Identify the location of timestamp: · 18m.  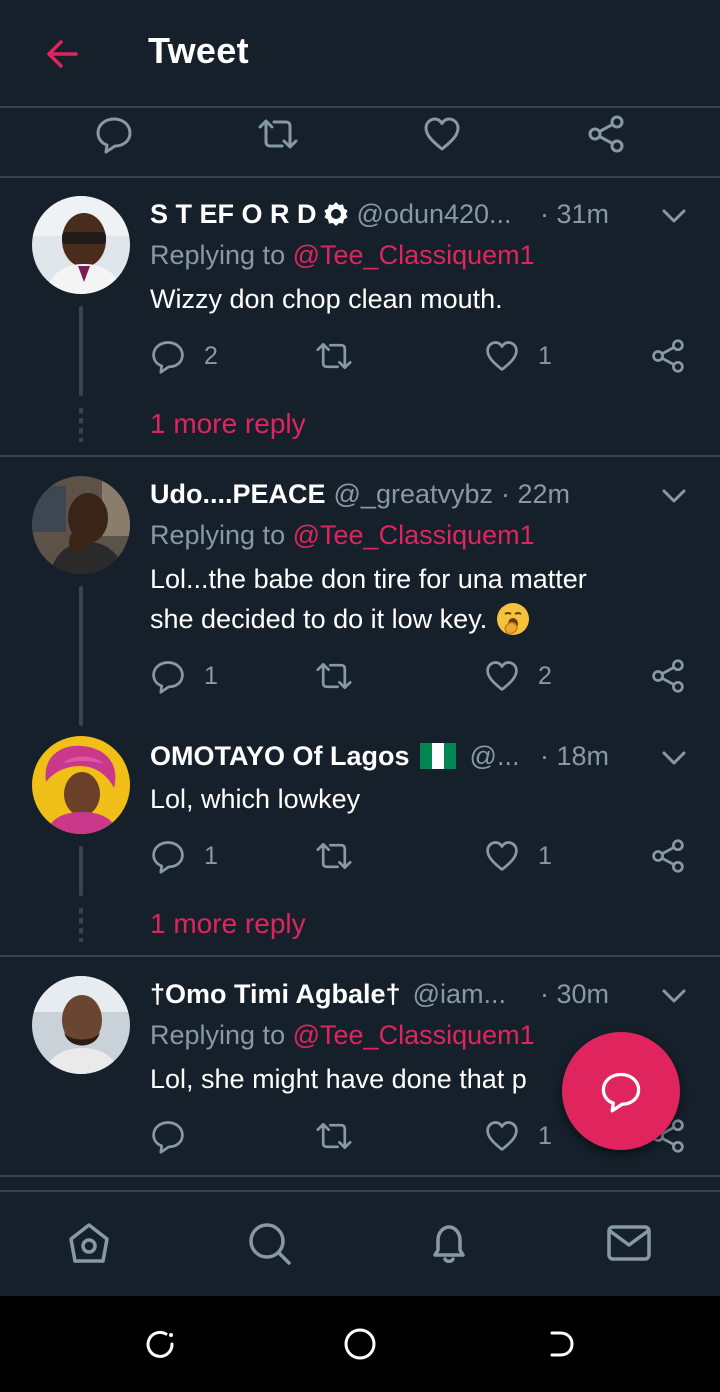
(575, 756).